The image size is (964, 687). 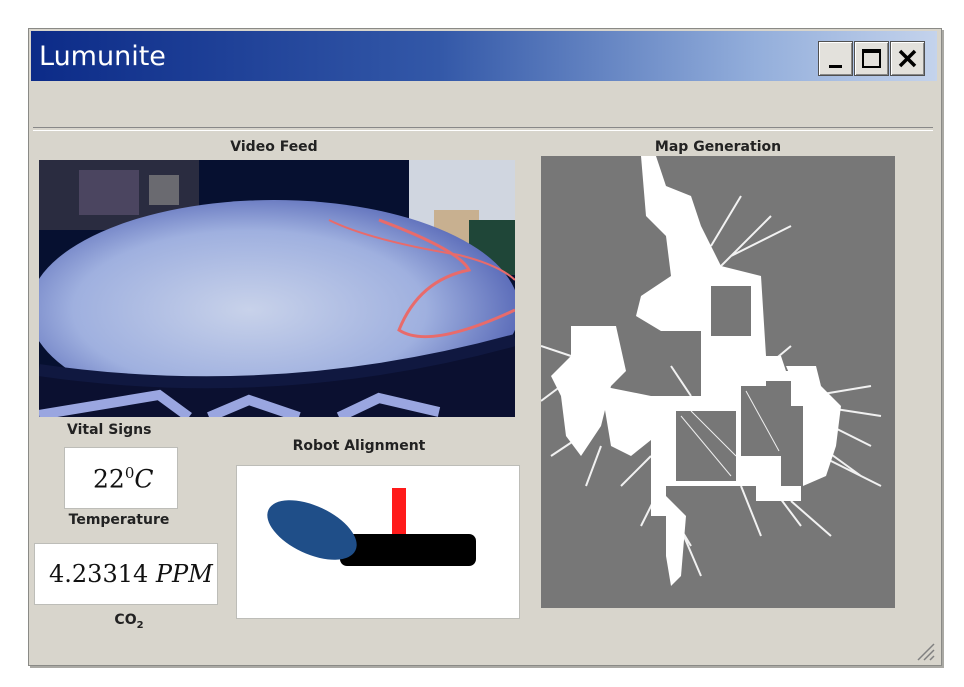 What do you see at coordinates (140, 625) in the screenshot?
I see `co2-label-subscript: 2` at bounding box center [140, 625].